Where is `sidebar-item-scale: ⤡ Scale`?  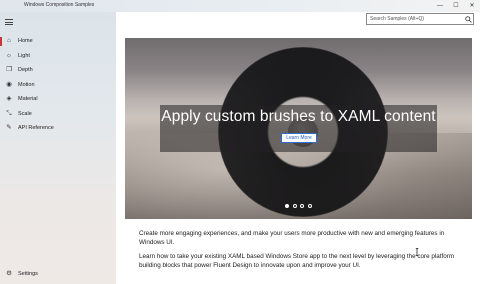 sidebar-item-scale: ⤡ Scale is located at coordinates (58, 114).